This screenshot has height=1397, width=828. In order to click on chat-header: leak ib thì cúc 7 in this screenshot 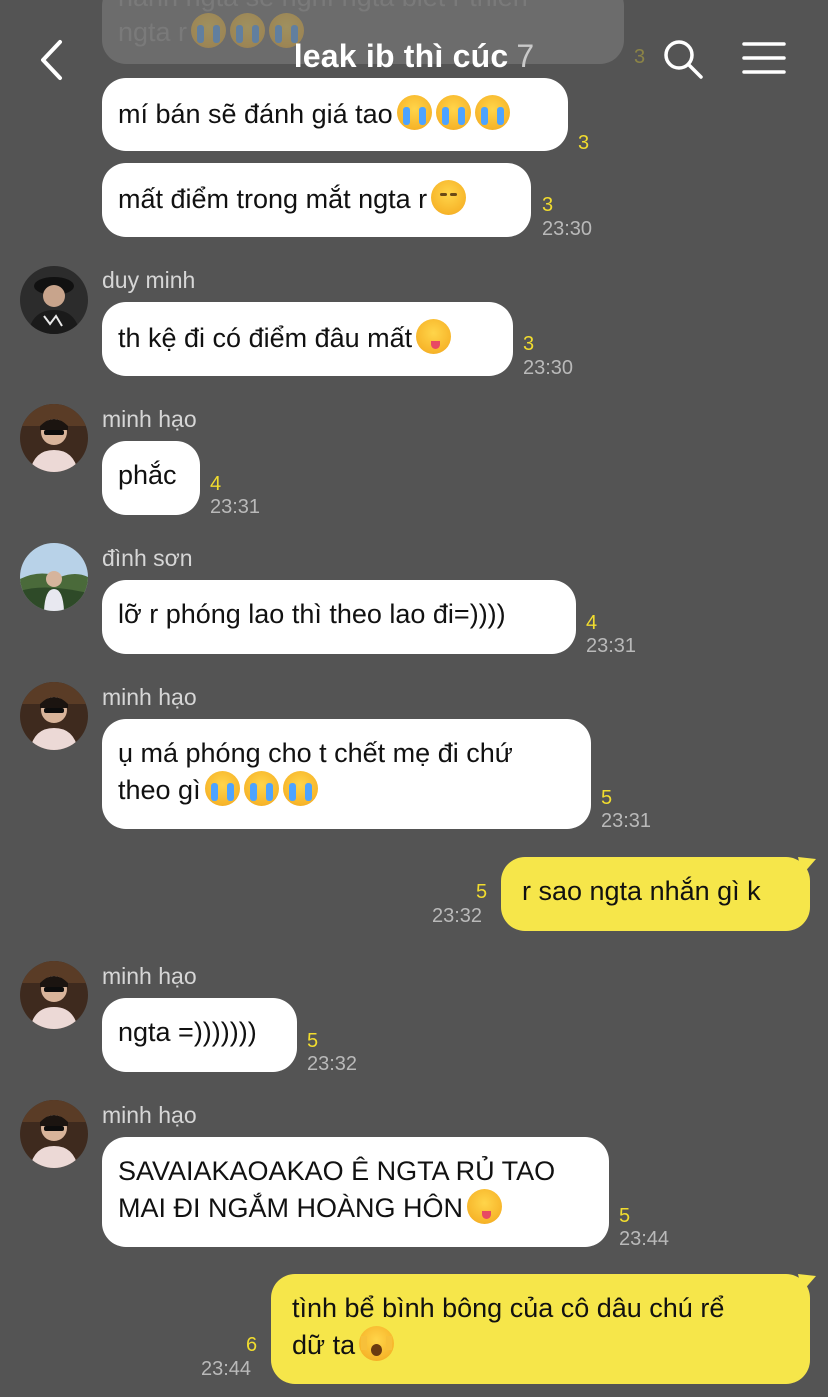, I will do `click(414, 55)`.